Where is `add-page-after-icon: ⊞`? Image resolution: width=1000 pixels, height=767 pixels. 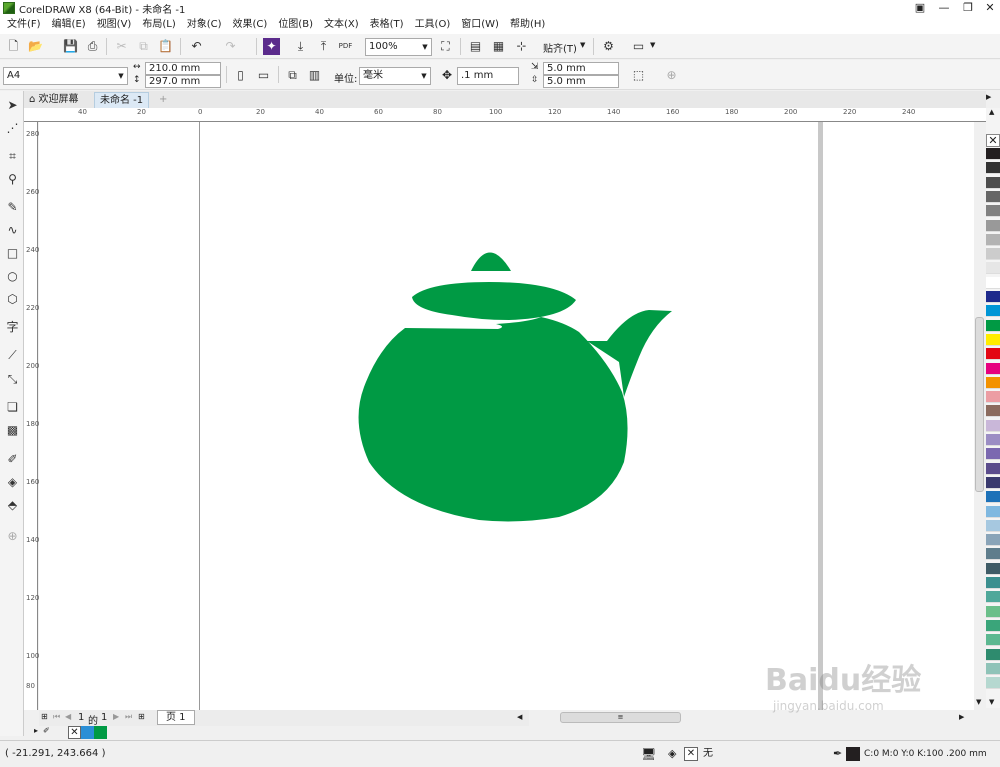 add-page-after-icon: ⊞ is located at coordinates (141, 716).